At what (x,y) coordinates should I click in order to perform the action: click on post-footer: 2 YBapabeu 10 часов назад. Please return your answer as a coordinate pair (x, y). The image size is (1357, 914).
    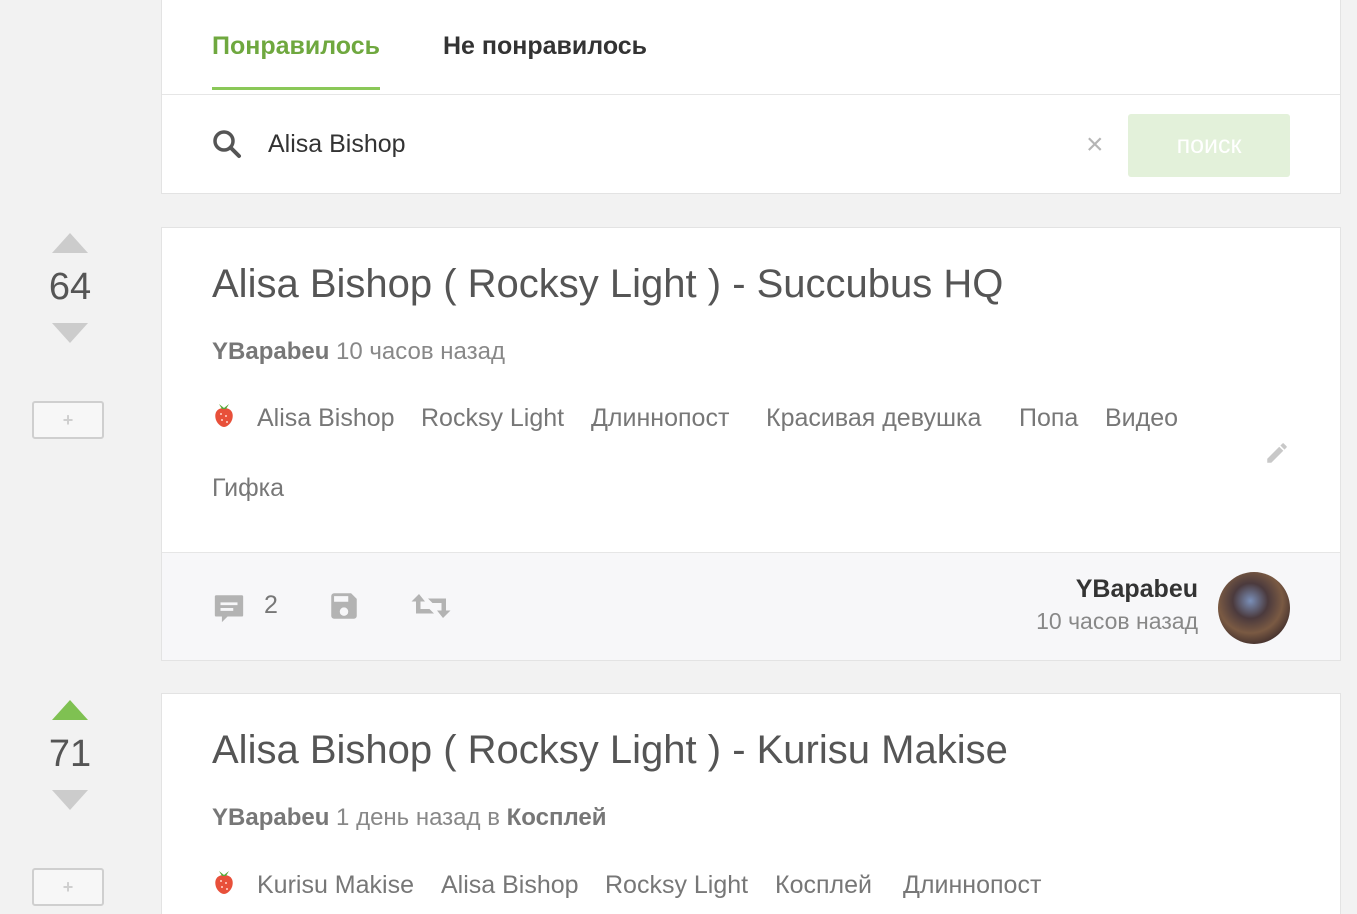
    Looking at the image, I should click on (751, 606).